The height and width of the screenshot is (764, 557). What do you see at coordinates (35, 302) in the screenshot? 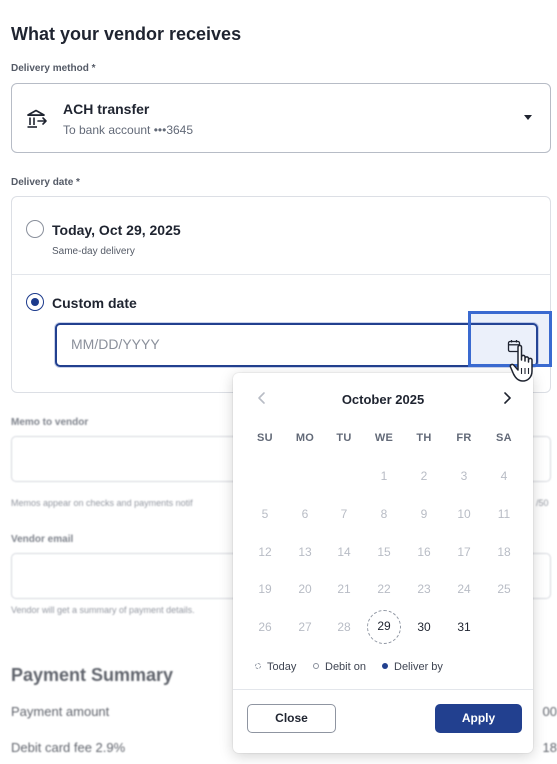
I see `radio-custom-date` at bounding box center [35, 302].